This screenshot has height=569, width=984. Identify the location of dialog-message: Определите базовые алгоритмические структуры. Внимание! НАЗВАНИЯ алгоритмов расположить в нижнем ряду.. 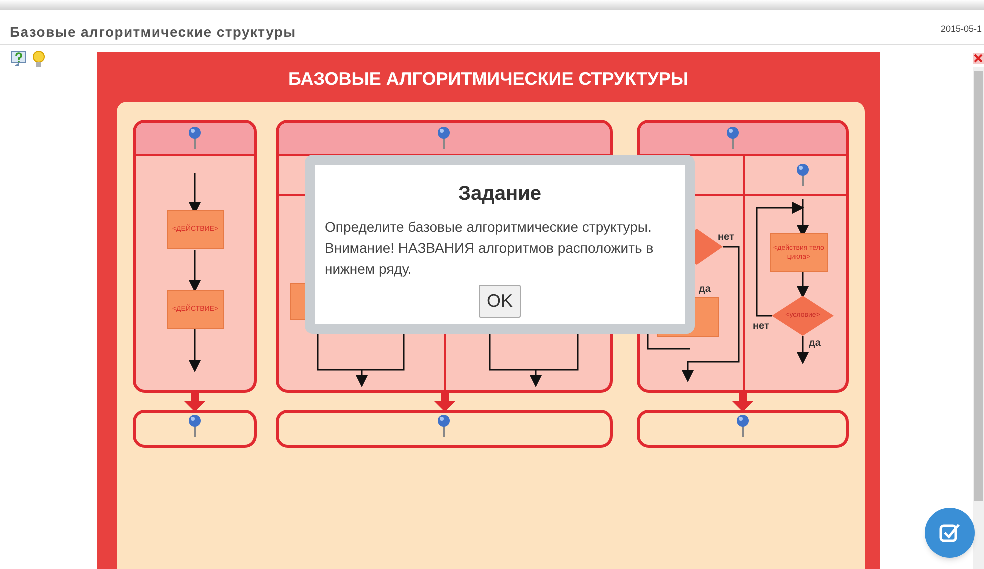
(490, 248).